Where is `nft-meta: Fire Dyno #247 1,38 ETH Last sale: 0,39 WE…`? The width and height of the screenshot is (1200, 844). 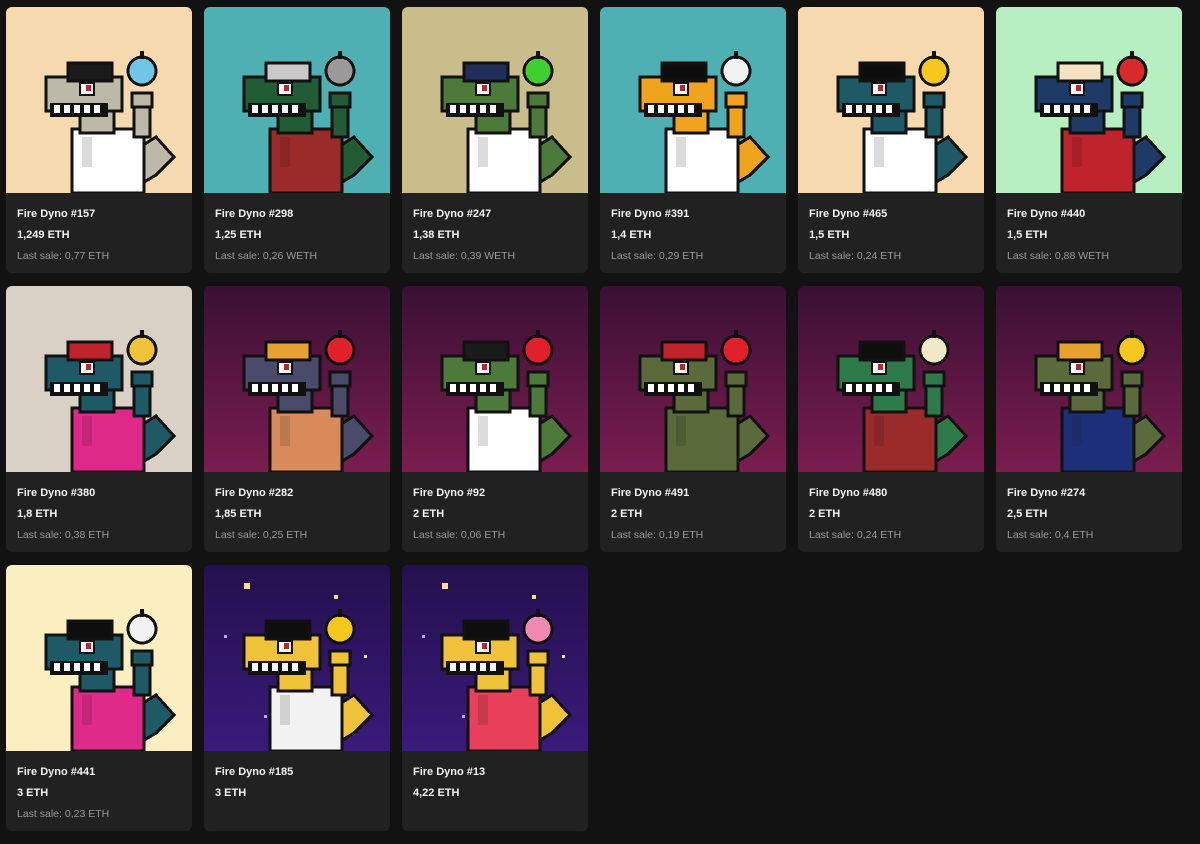
nft-meta: Fire Dyno #247 1,38 ETH Last sale: 0,39 WE… is located at coordinates (495, 228).